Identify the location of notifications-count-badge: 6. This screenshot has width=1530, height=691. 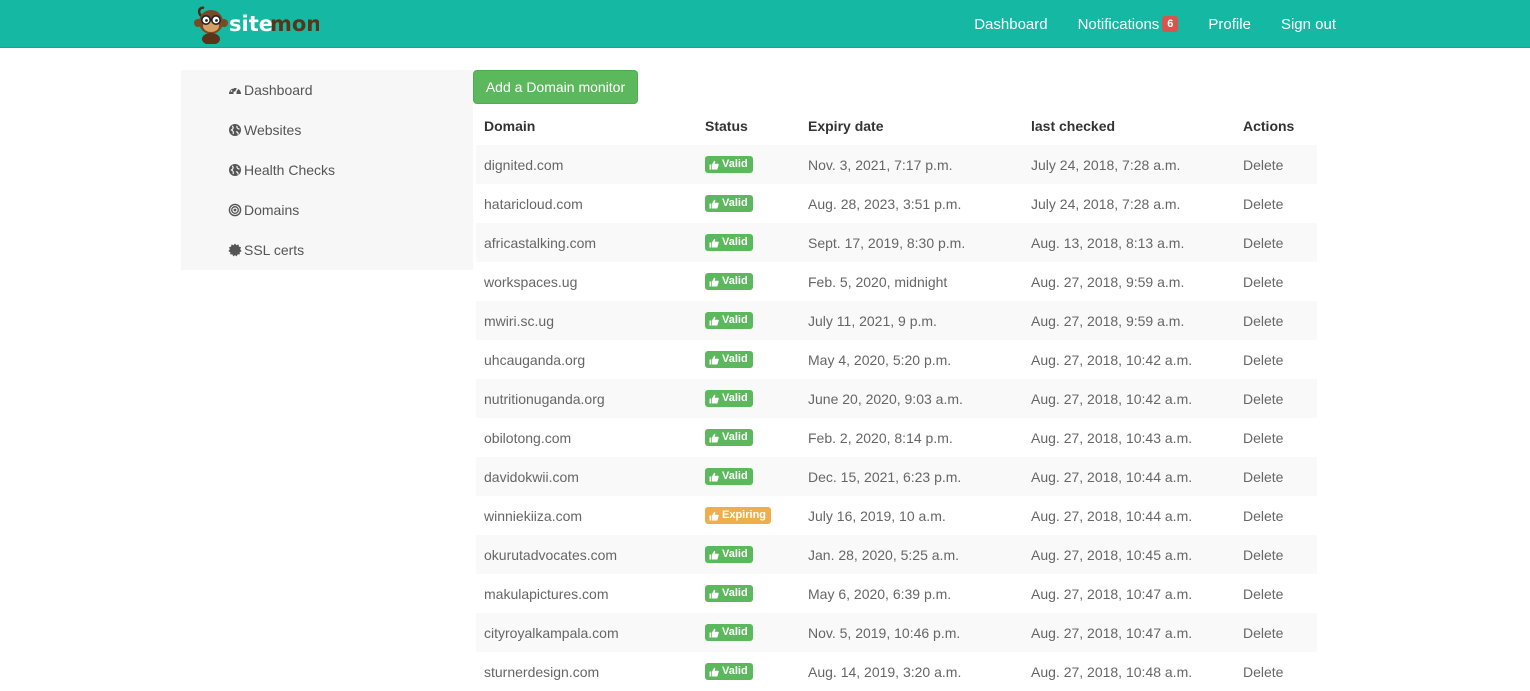
(1170, 24).